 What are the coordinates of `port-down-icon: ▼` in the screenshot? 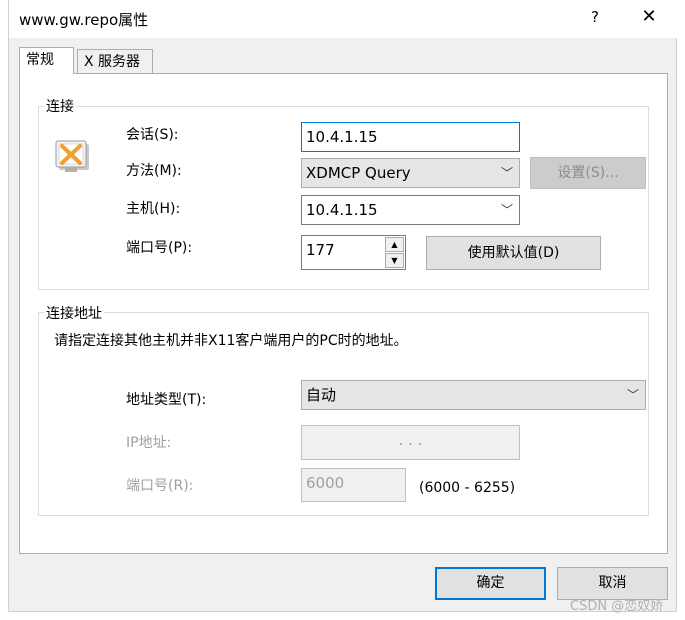 It's located at (394, 260).